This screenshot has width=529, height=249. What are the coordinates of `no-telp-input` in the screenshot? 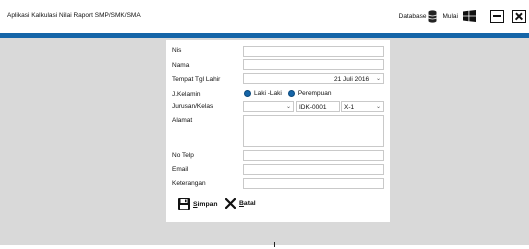 It's located at (313, 155).